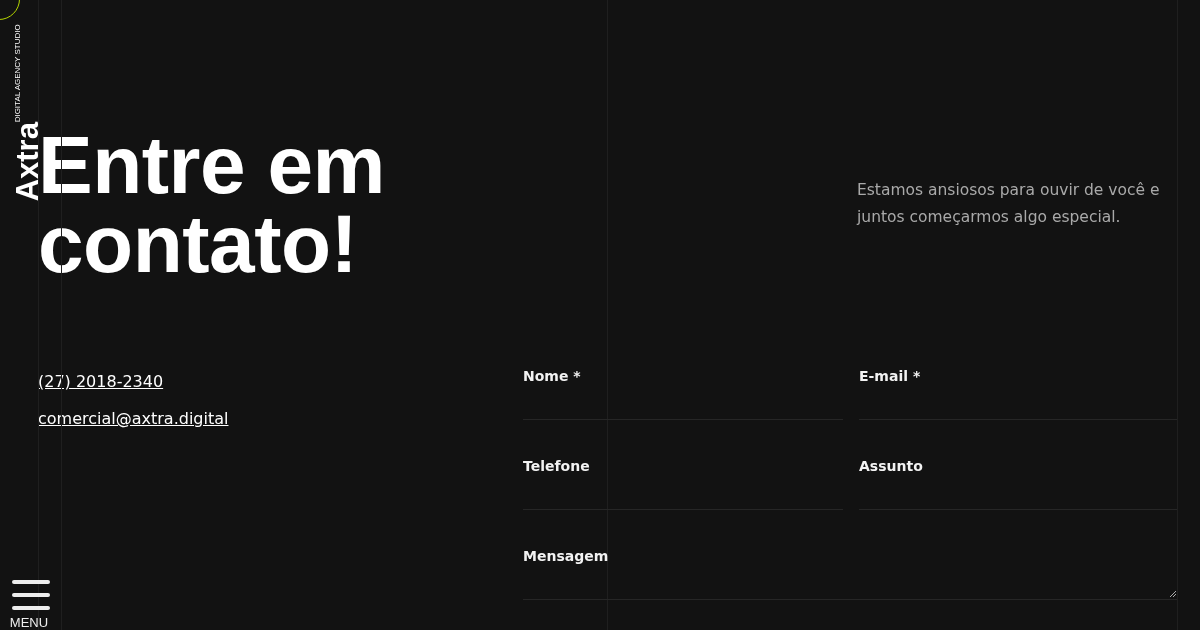 The image size is (1200, 630). What do you see at coordinates (850, 573) in the screenshot?
I see `message-field: Mensagem` at bounding box center [850, 573].